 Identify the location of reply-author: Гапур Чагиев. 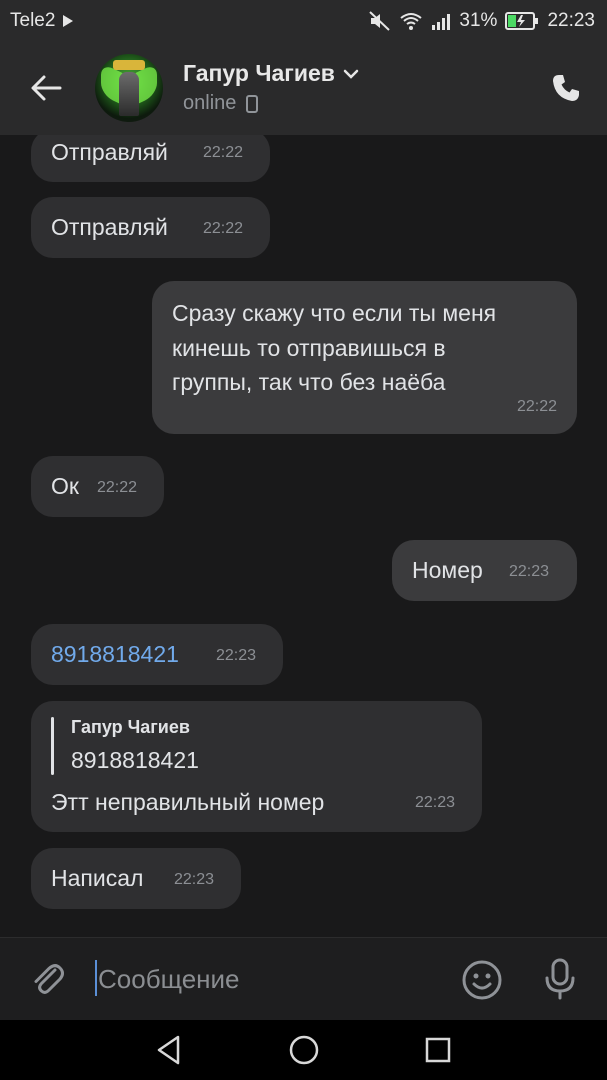
(130, 727).